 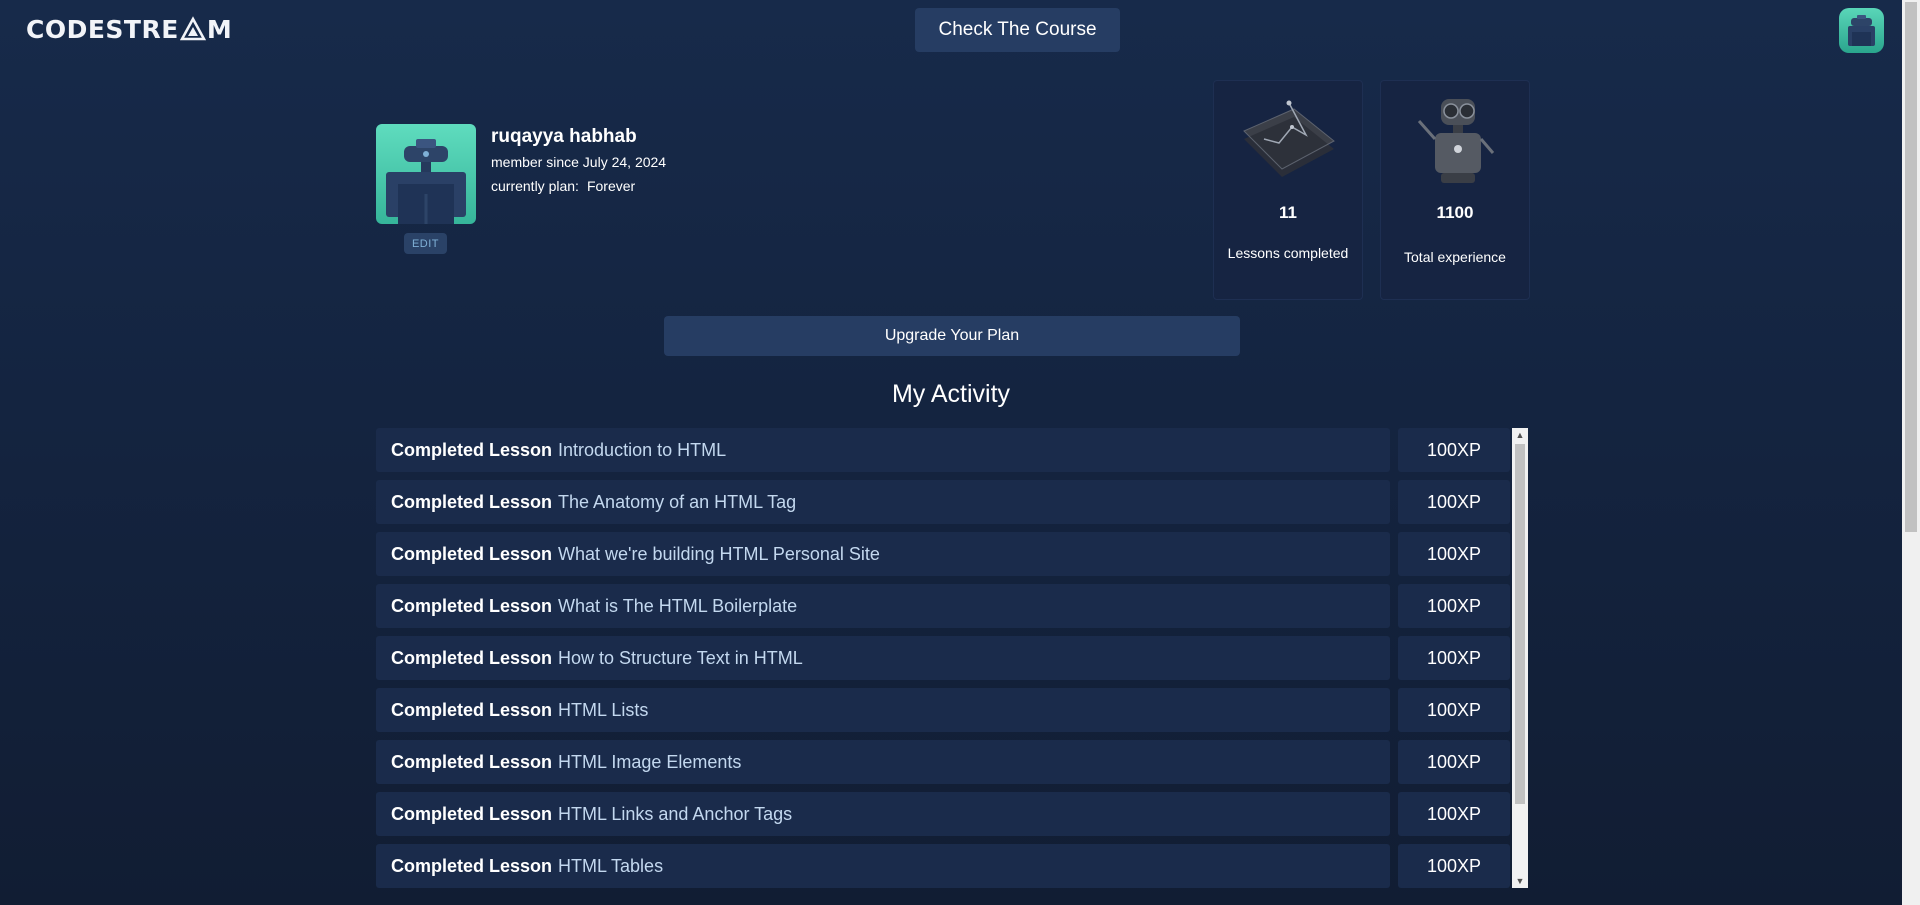 I want to click on activity-lesson-title: How to Structure Text in HTML, so click(x=680, y=657).